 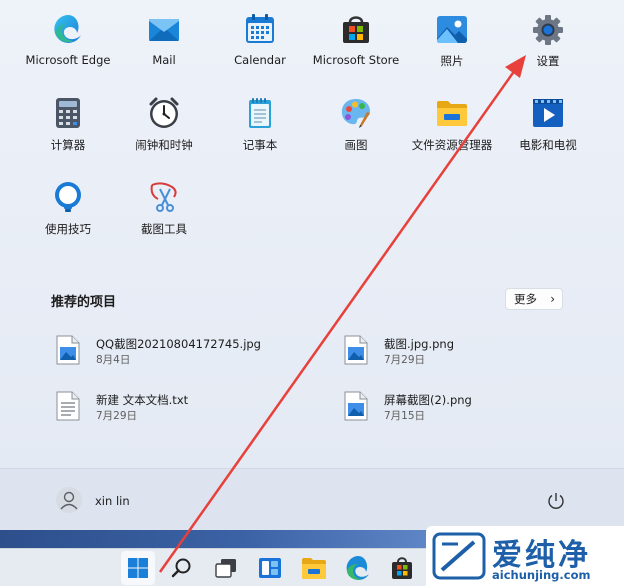 I want to click on app-photos: 照片, so click(x=452, y=35).